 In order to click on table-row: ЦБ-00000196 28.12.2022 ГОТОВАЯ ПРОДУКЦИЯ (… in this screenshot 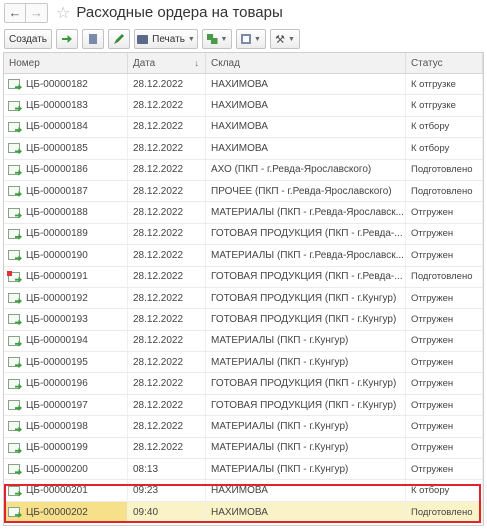, I will do `click(243, 384)`.